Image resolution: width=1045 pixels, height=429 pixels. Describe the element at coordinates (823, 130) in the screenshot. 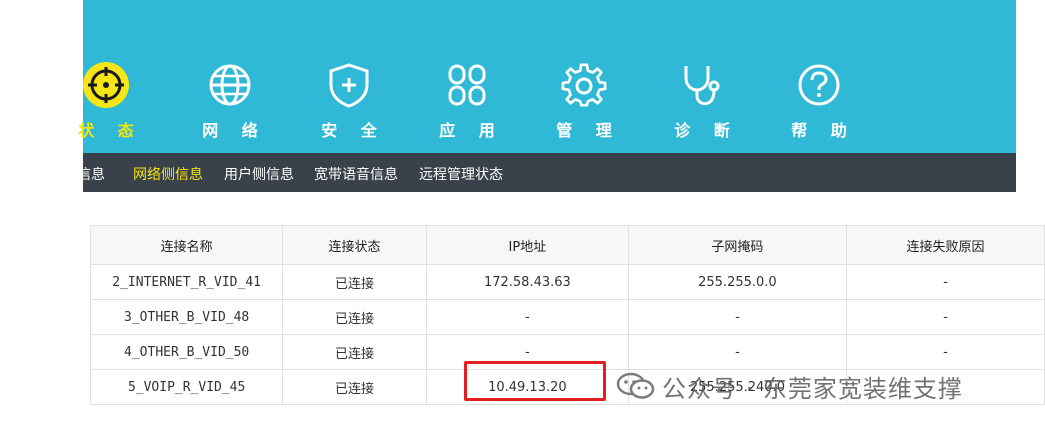

I see `nav-help-label: 帮 助` at that location.